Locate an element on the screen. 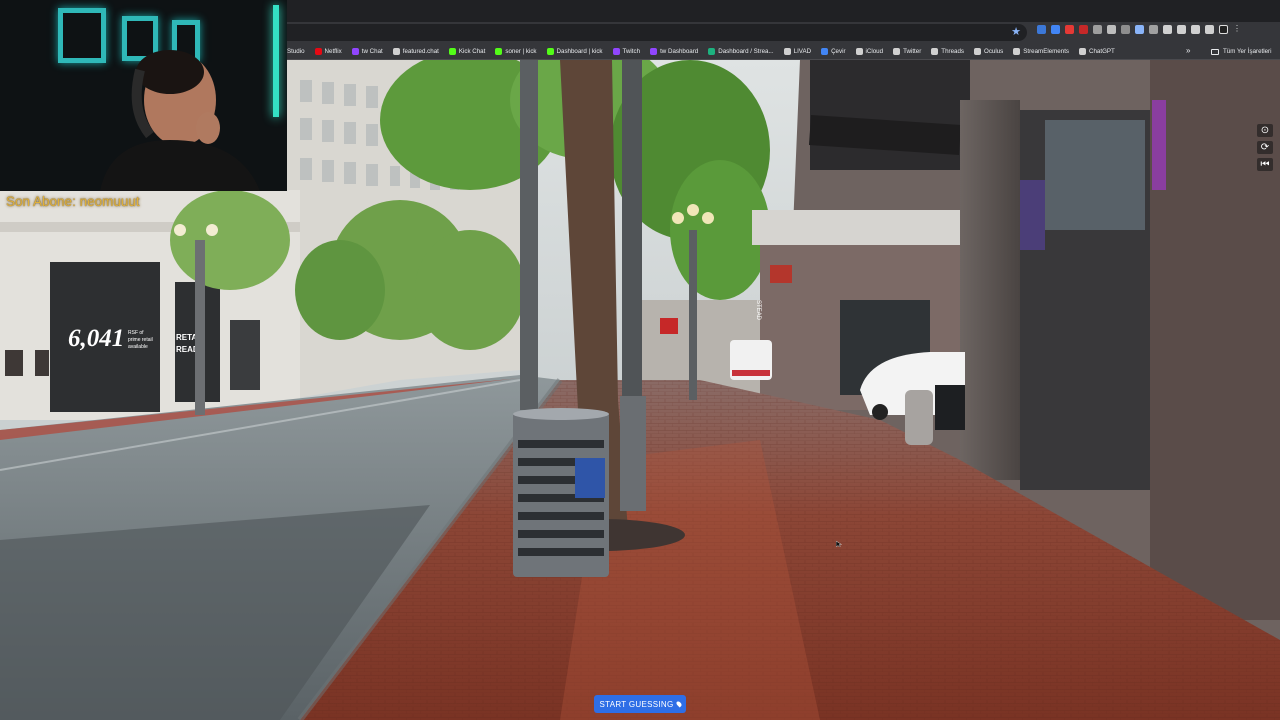 This screenshot has height=720, width=1280. more-vert-icon: ⋮ is located at coordinates (1237, 29).